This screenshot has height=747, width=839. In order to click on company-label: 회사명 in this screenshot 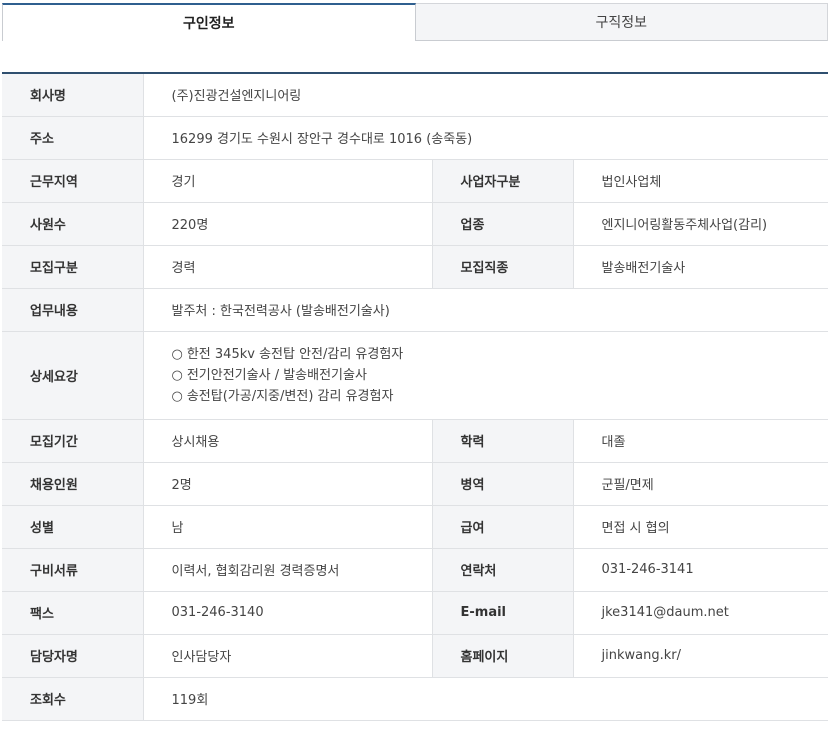, I will do `click(73, 95)`.